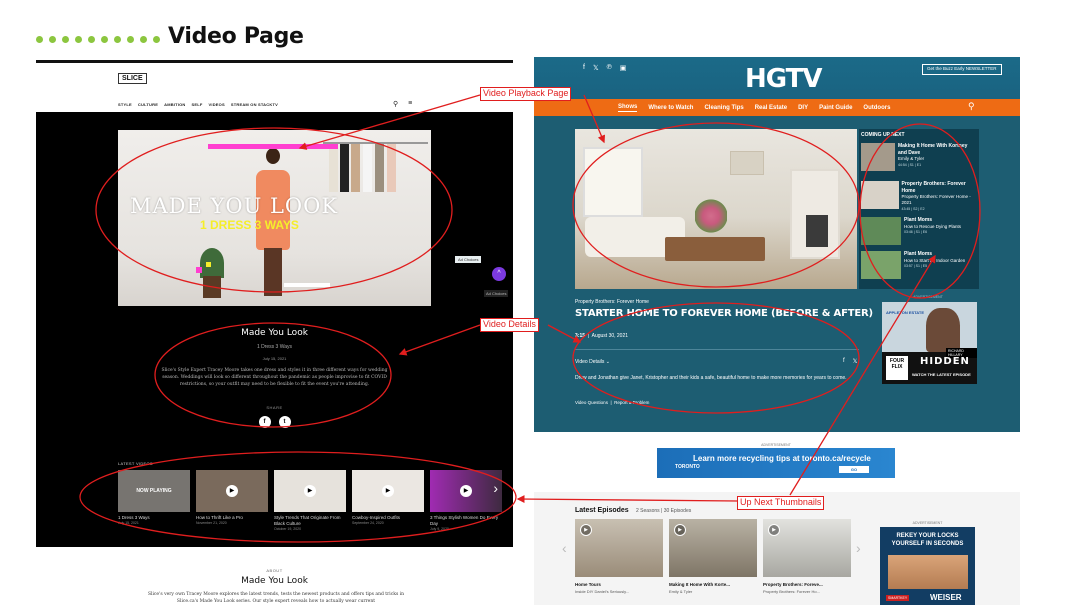 The width and height of the screenshot is (1076, 605). Describe the element at coordinates (781, 503) in the screenshot. I see `annotation-up-next: Up Next Thumbnails` at that location.